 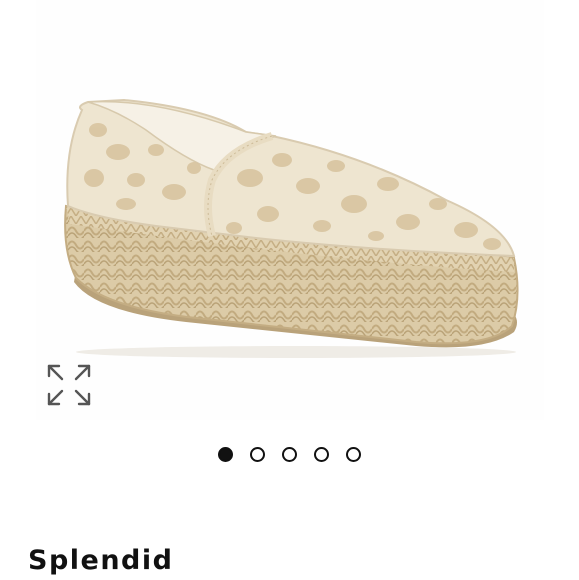 I want to click on brand-name: Splendid, so click(x=100, y=561).